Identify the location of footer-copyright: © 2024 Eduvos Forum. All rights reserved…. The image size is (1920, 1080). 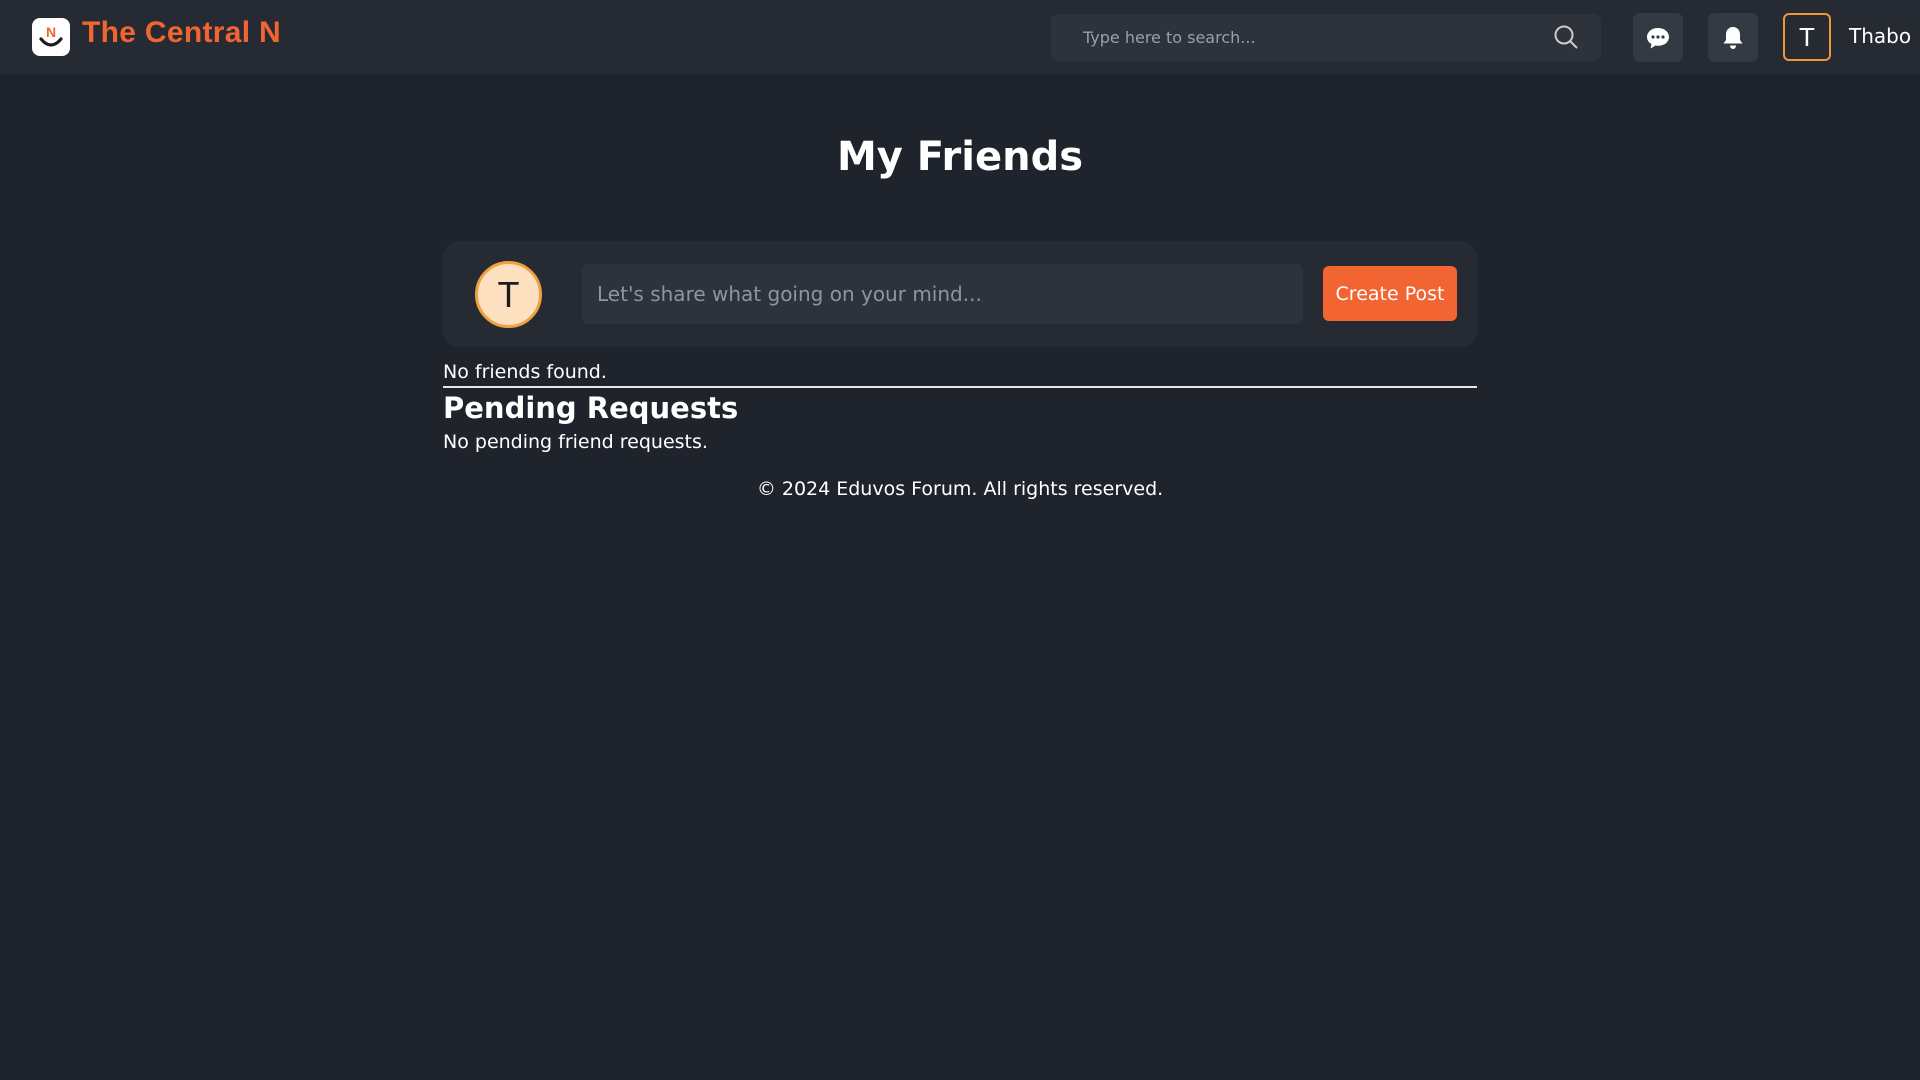
(960, 489).